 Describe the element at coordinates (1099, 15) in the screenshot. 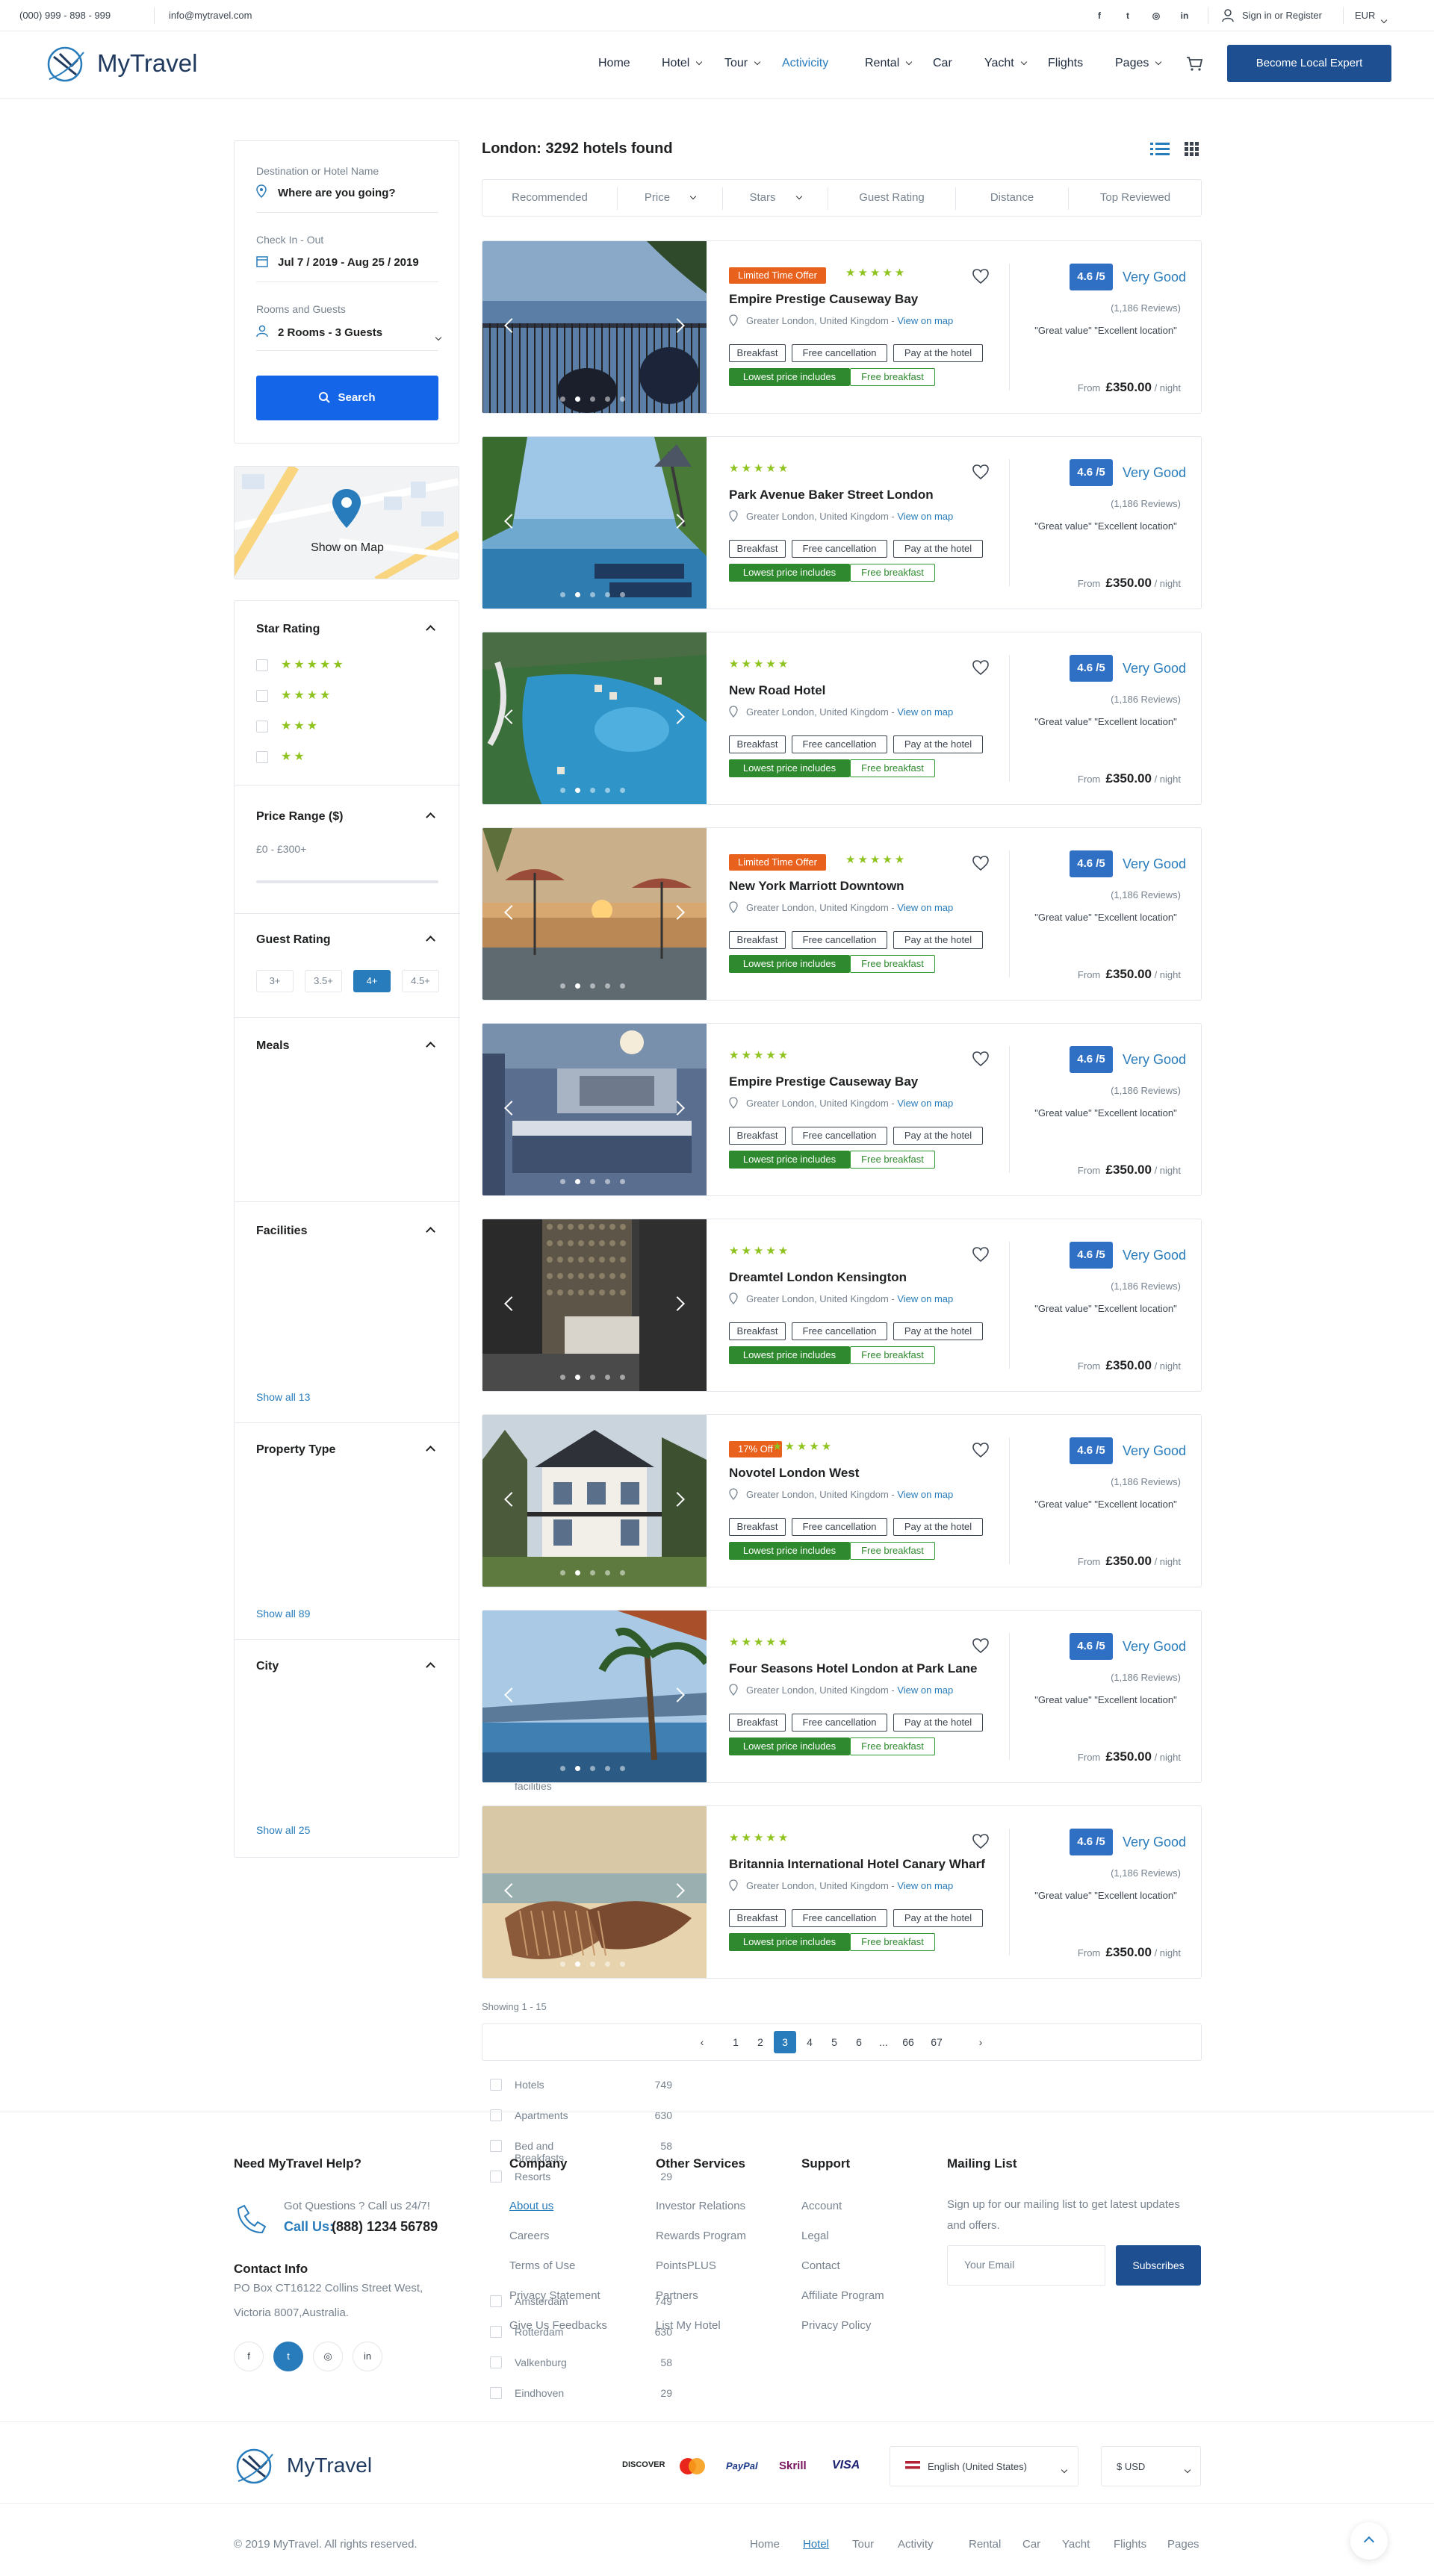

I see `facebook-icon: f` at that location.